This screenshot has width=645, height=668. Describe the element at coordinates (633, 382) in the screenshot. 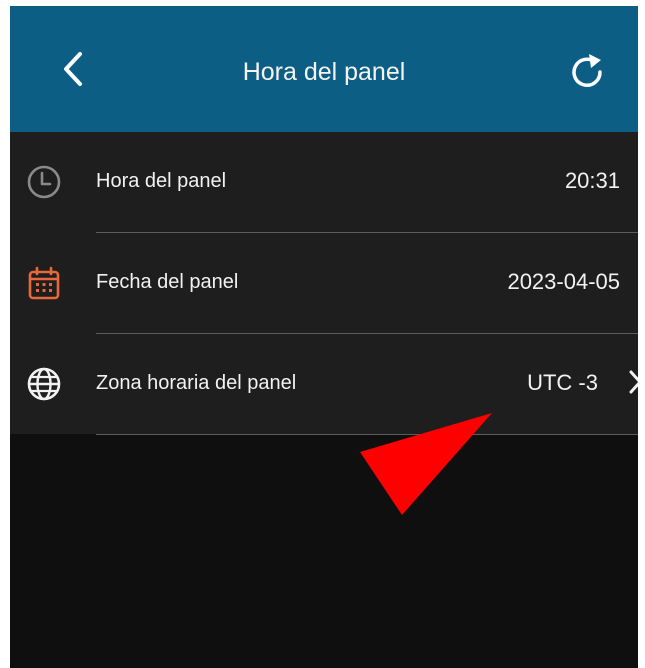

I see `chevron-right-icon` at that location.